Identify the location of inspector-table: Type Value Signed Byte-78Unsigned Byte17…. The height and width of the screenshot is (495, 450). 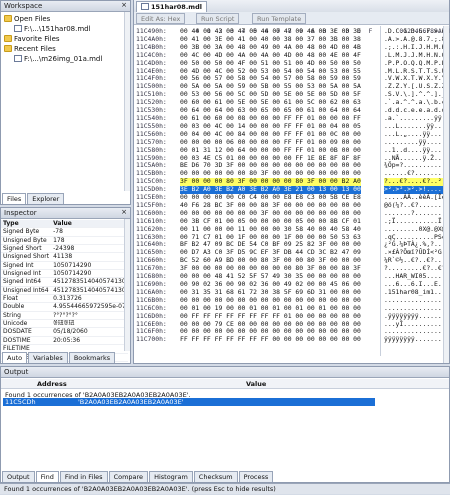
(64, 291).